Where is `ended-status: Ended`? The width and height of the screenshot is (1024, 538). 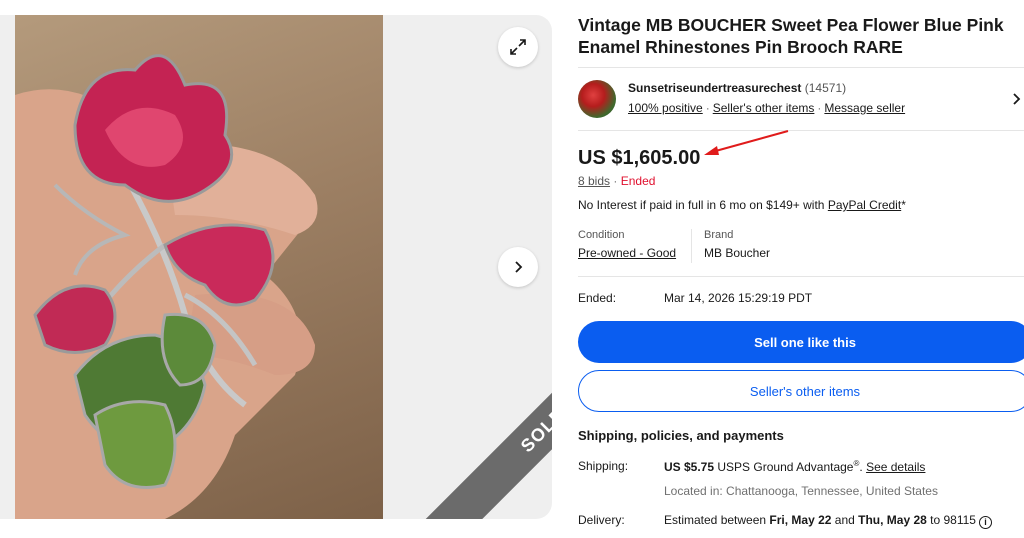 ended-status: Ended is located at coordinates (638, 181).